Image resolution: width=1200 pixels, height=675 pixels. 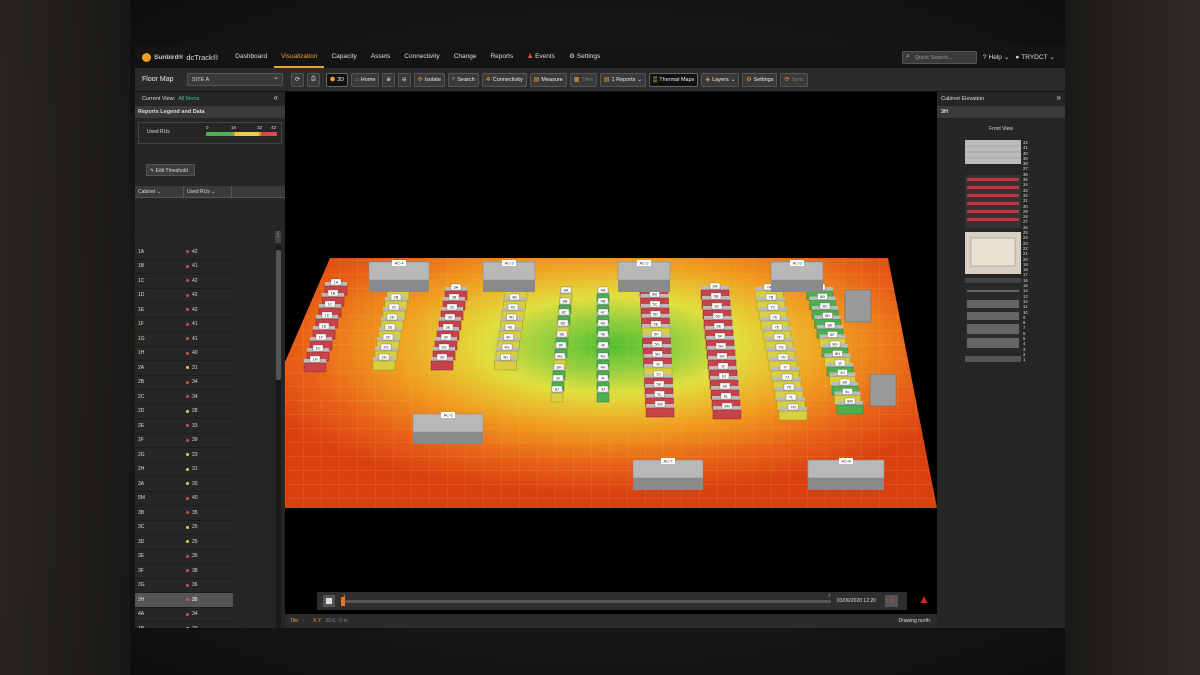 What do you see at coordinates (184, 470) in the screenshot?
I see `table-row: 2H 31` at bounding box center [184, 470].